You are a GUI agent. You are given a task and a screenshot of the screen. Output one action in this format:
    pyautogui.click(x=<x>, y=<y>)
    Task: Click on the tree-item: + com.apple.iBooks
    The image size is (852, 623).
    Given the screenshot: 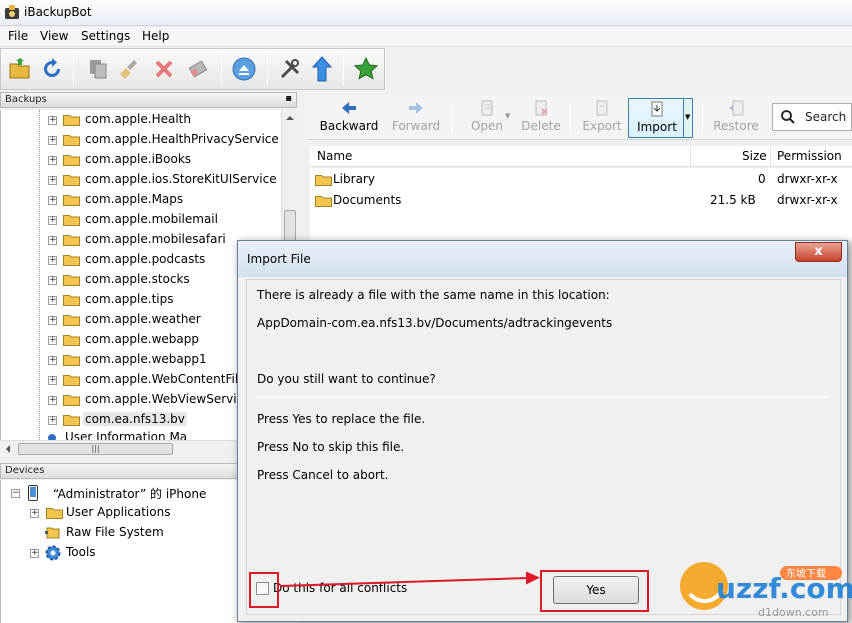 What is the action you would take?
    pyautogui.click(x=149, y=160)
    